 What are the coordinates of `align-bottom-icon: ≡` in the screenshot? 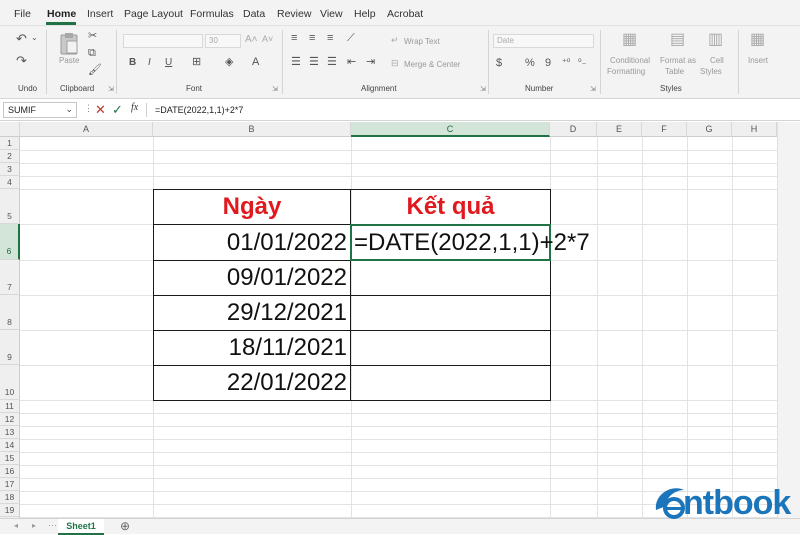 It's located at (330, 38).